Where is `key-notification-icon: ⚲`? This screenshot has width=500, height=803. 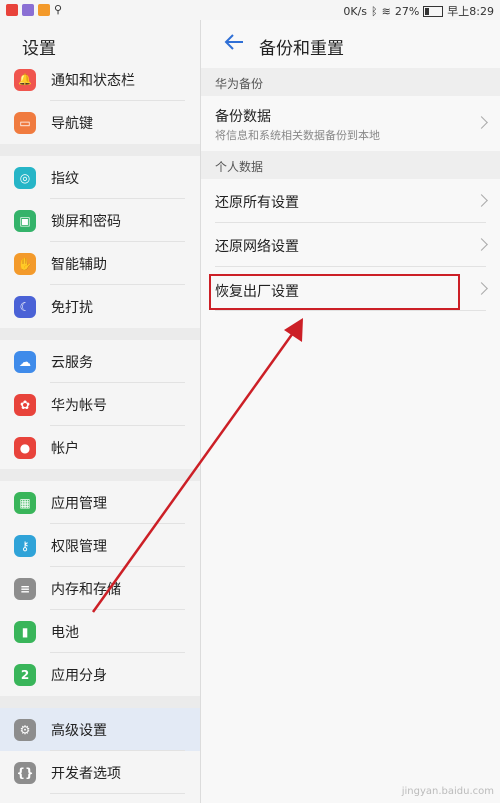 key-notification-icon: ⚲ is located at coordinates (58, 9).